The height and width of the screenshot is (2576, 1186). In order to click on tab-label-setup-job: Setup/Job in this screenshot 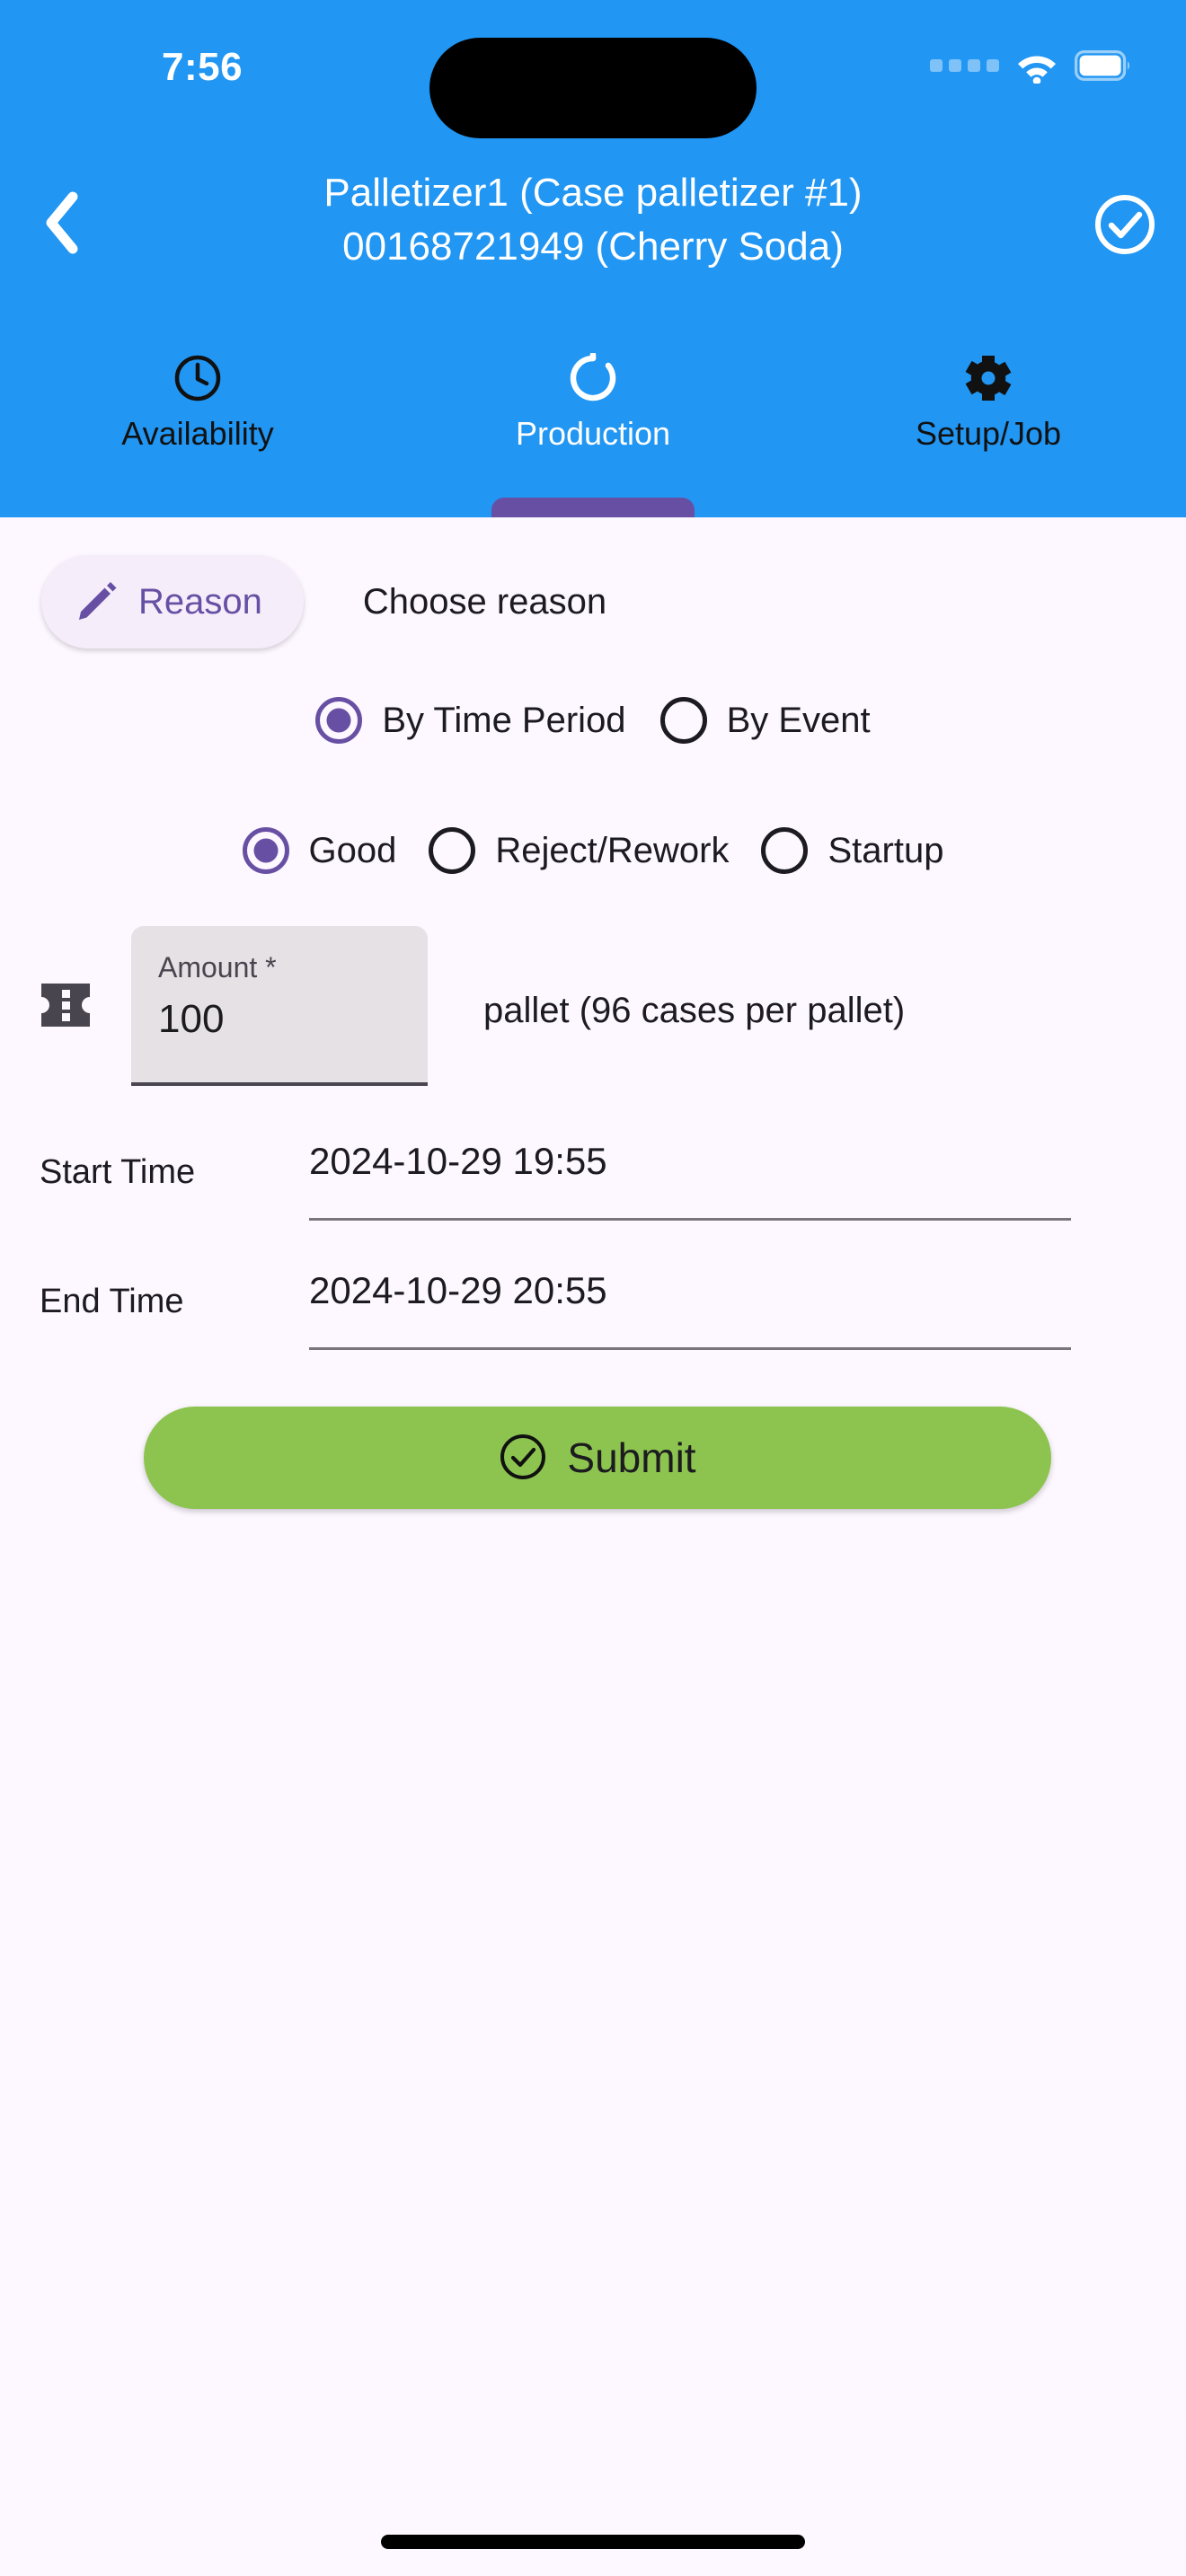, I will do `click(988, 433)`.